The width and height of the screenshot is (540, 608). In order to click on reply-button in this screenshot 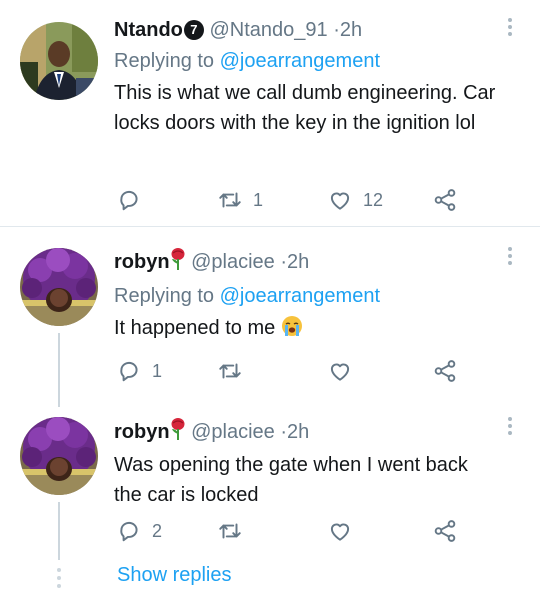, I will do `click(134, 200)`.